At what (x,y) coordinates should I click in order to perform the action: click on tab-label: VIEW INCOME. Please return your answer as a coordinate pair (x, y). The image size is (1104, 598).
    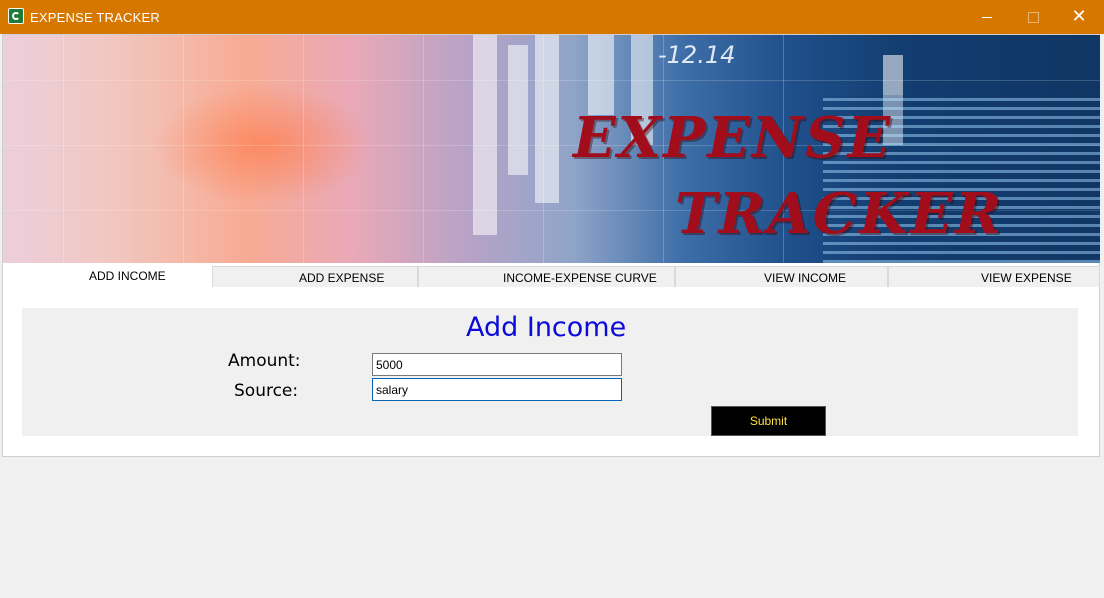
    Looking at the image, I should click on (805, 278).